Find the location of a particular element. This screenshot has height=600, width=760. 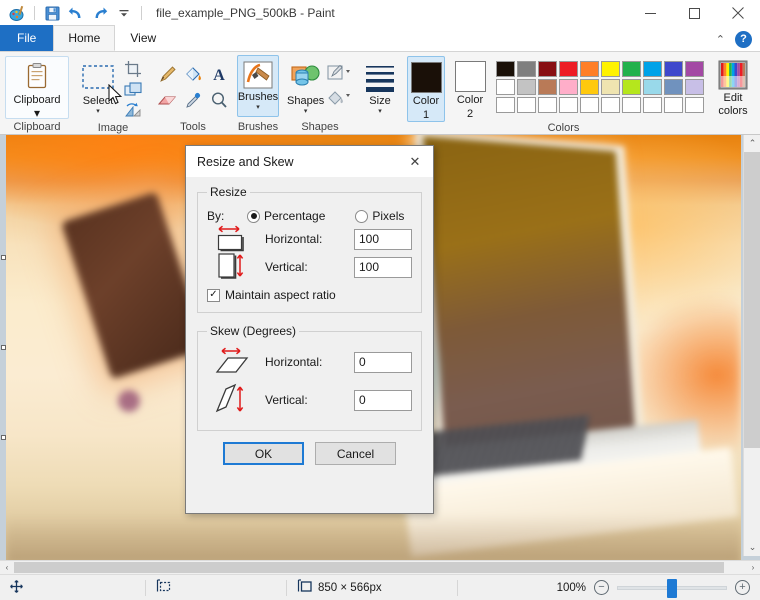

cancel-button: Cancel is located at coordinates (355, 453).